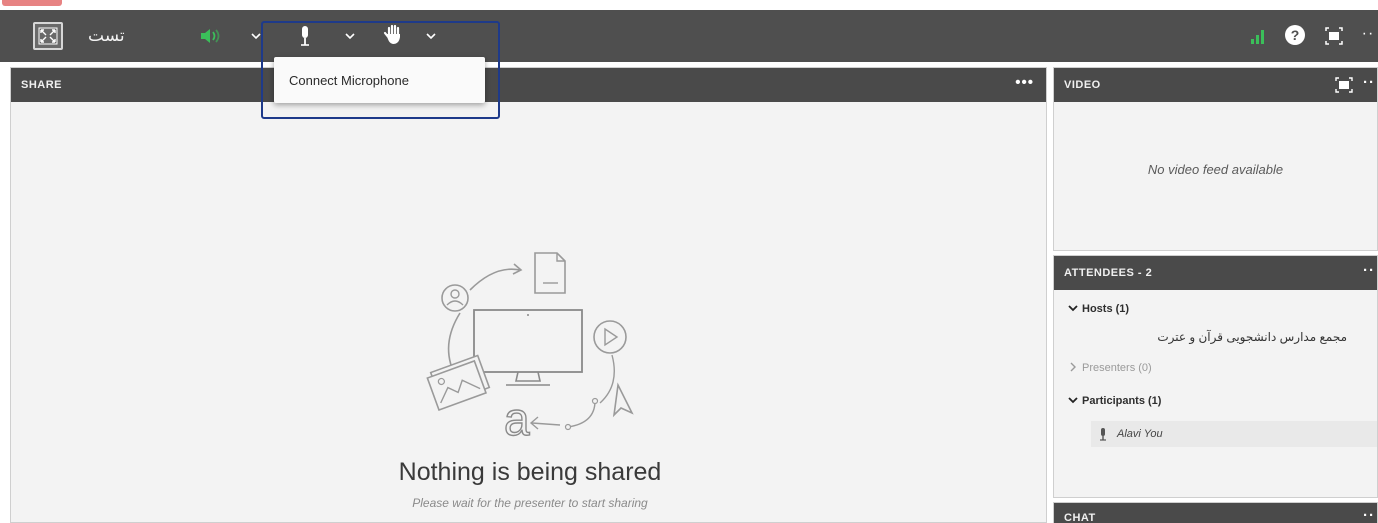 Image resolution: width=1378 pixels, height=523 pixels. Describe the element at coordinates (530, 472) in the screenshot. I see `empty-share-title: Nothing is being shared` at that location.